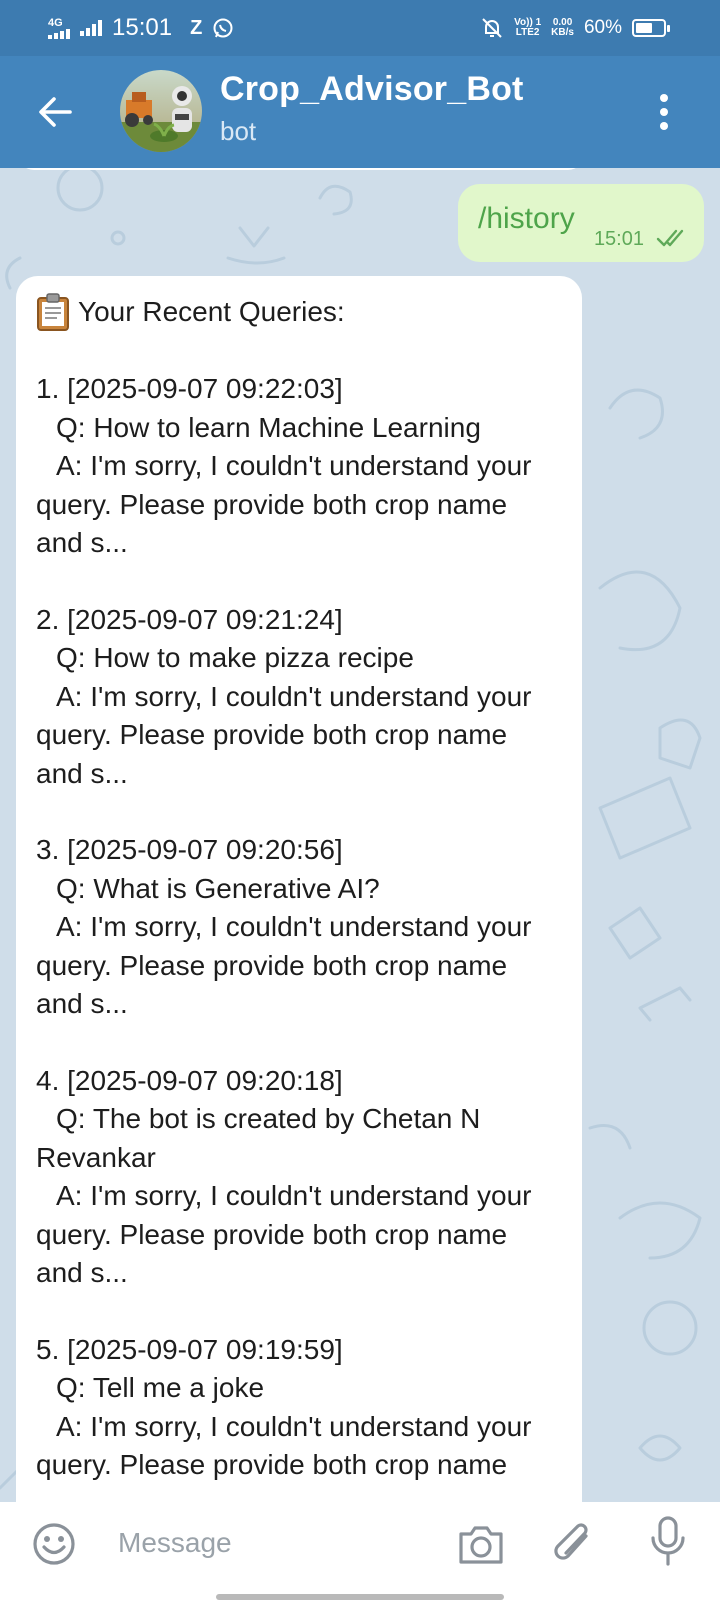 The image size is (720, 1600). What do you see at coordinates (189, 1080) in the screenshot?
I see `entry-timestamp: 4. [2025-09-07 09:20:18]` at bounding box center [189, 1080].